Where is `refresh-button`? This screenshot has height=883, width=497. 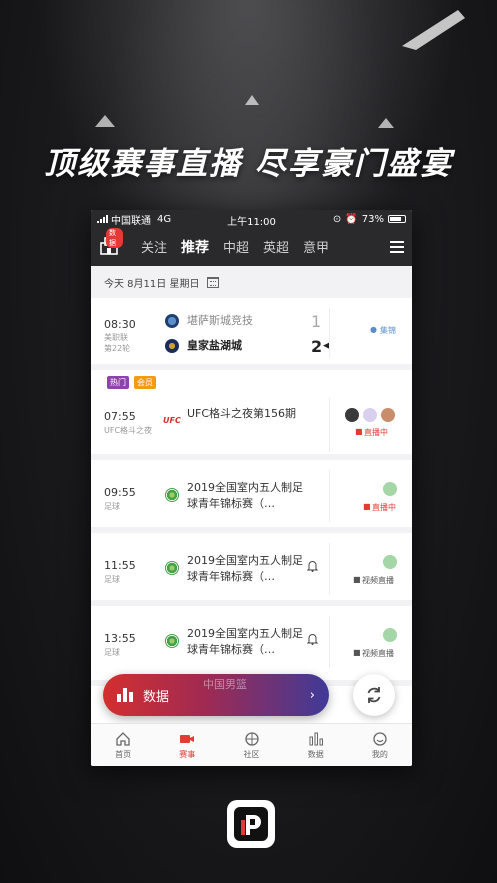 refresh-button is located at coordinates (374, 695).